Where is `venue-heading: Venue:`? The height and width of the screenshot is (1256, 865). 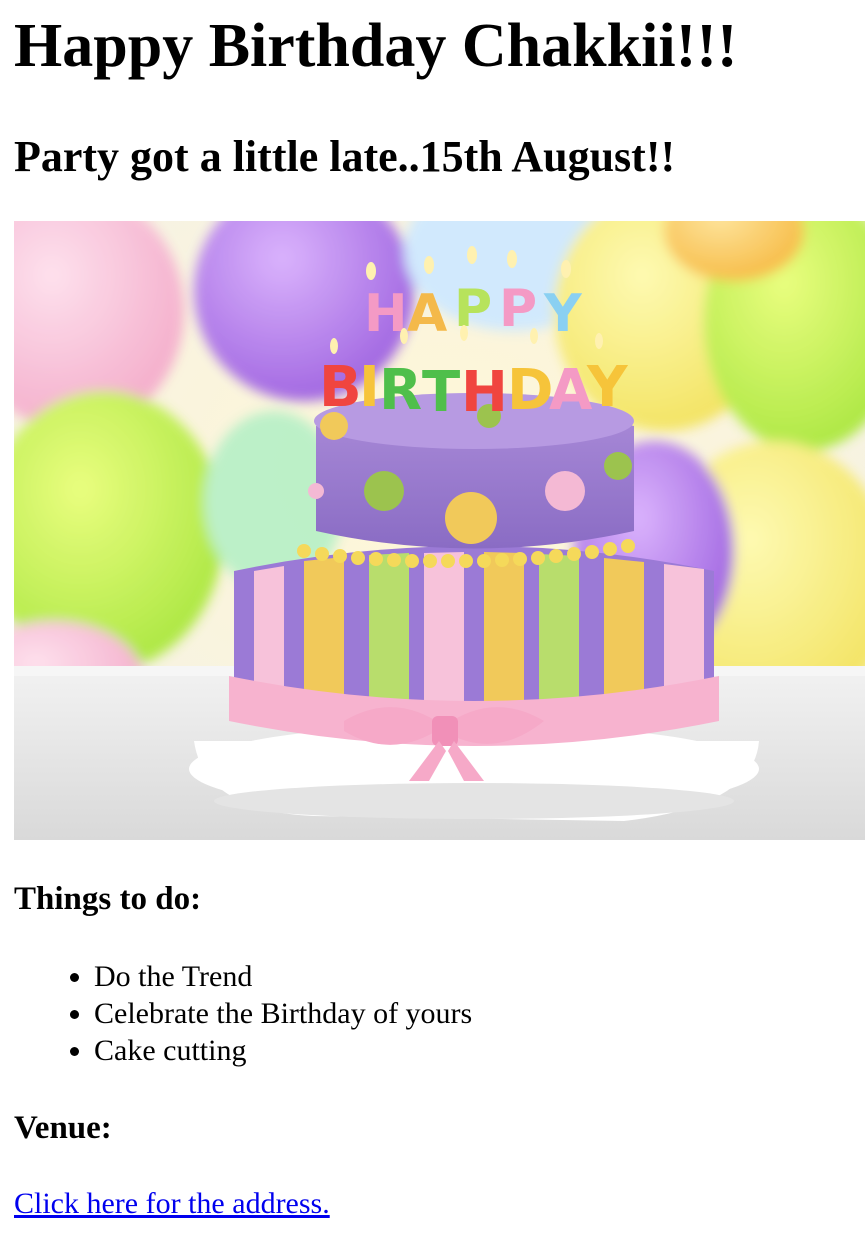 venue-heading: Venue: is located at coordinates (63, 1128).